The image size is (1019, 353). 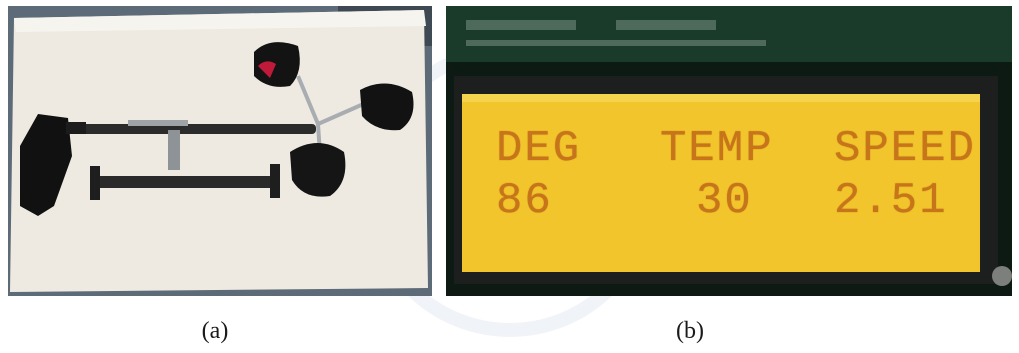 I want to click on lcd-value-temp: 30, so click(x=724, y=201).